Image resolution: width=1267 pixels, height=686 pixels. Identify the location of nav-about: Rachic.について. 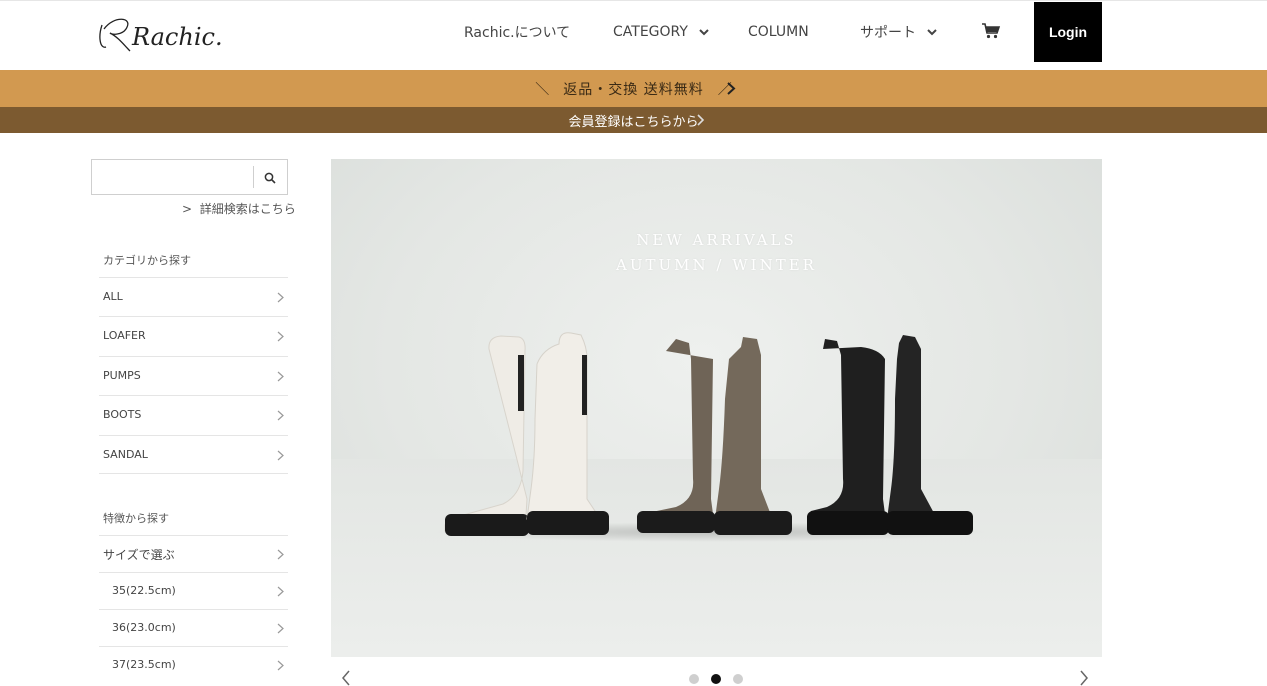
(517, 32).